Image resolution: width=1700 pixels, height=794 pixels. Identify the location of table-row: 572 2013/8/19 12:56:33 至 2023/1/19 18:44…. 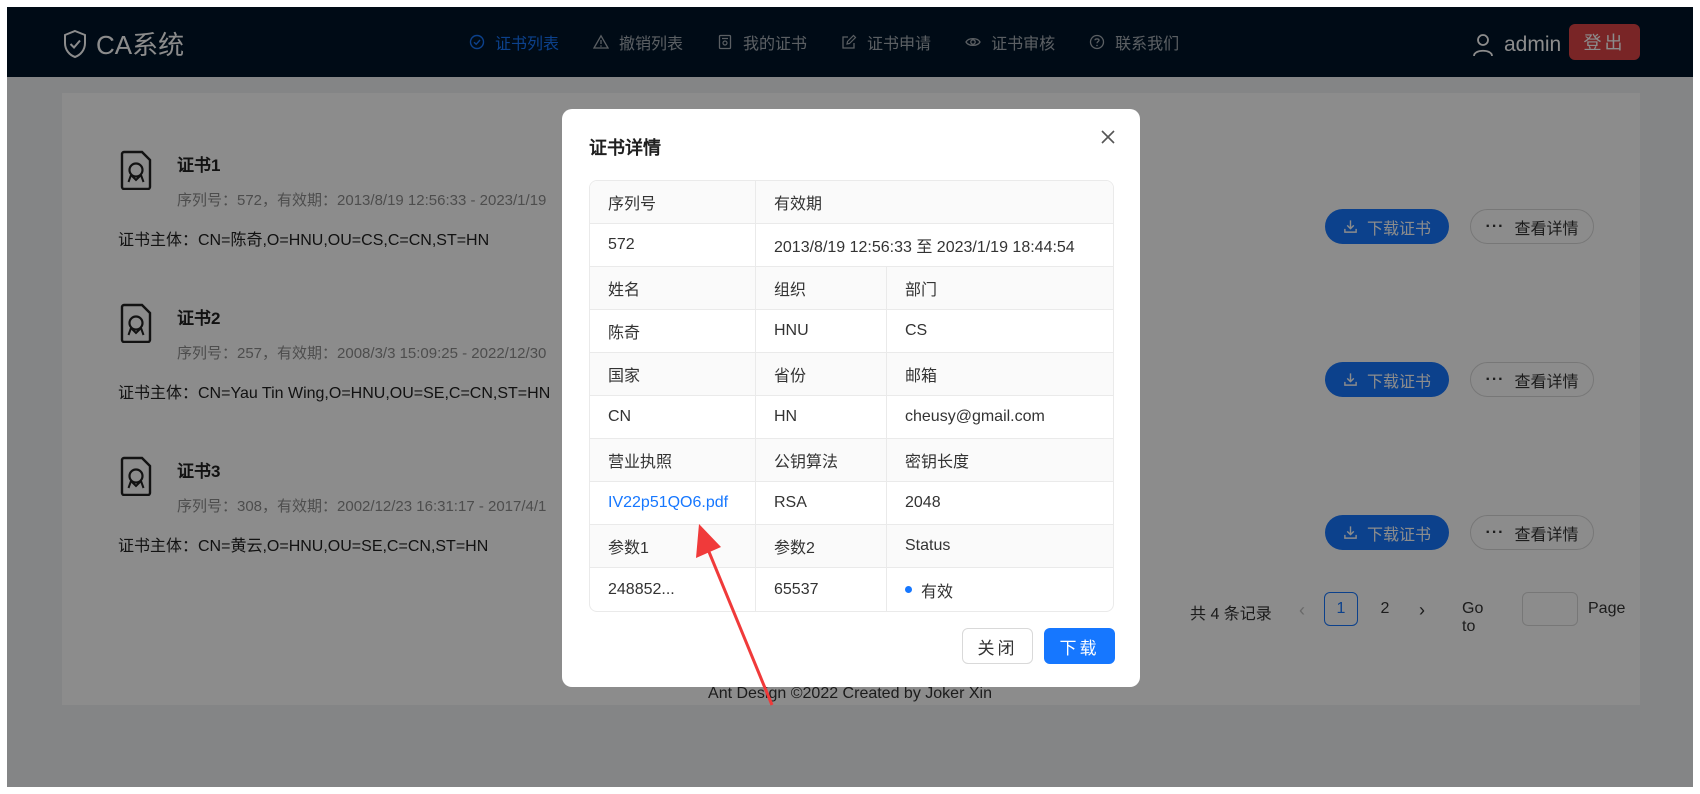
(851, 245).